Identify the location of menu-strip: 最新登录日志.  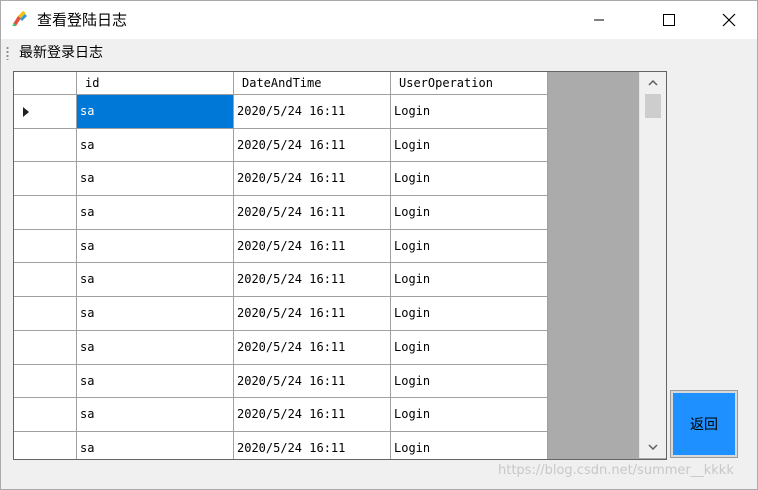
(379, 53).